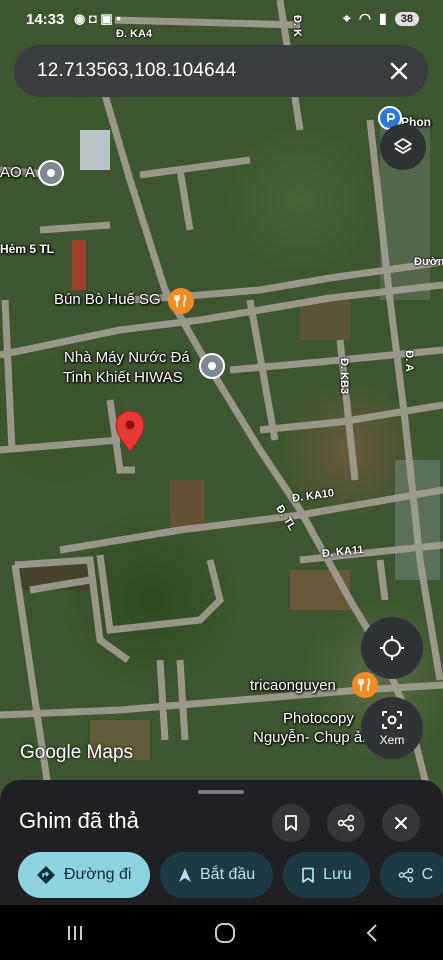 This screenshot has height=960, width=443. I want to click on share-button: C, so click(411, 875).